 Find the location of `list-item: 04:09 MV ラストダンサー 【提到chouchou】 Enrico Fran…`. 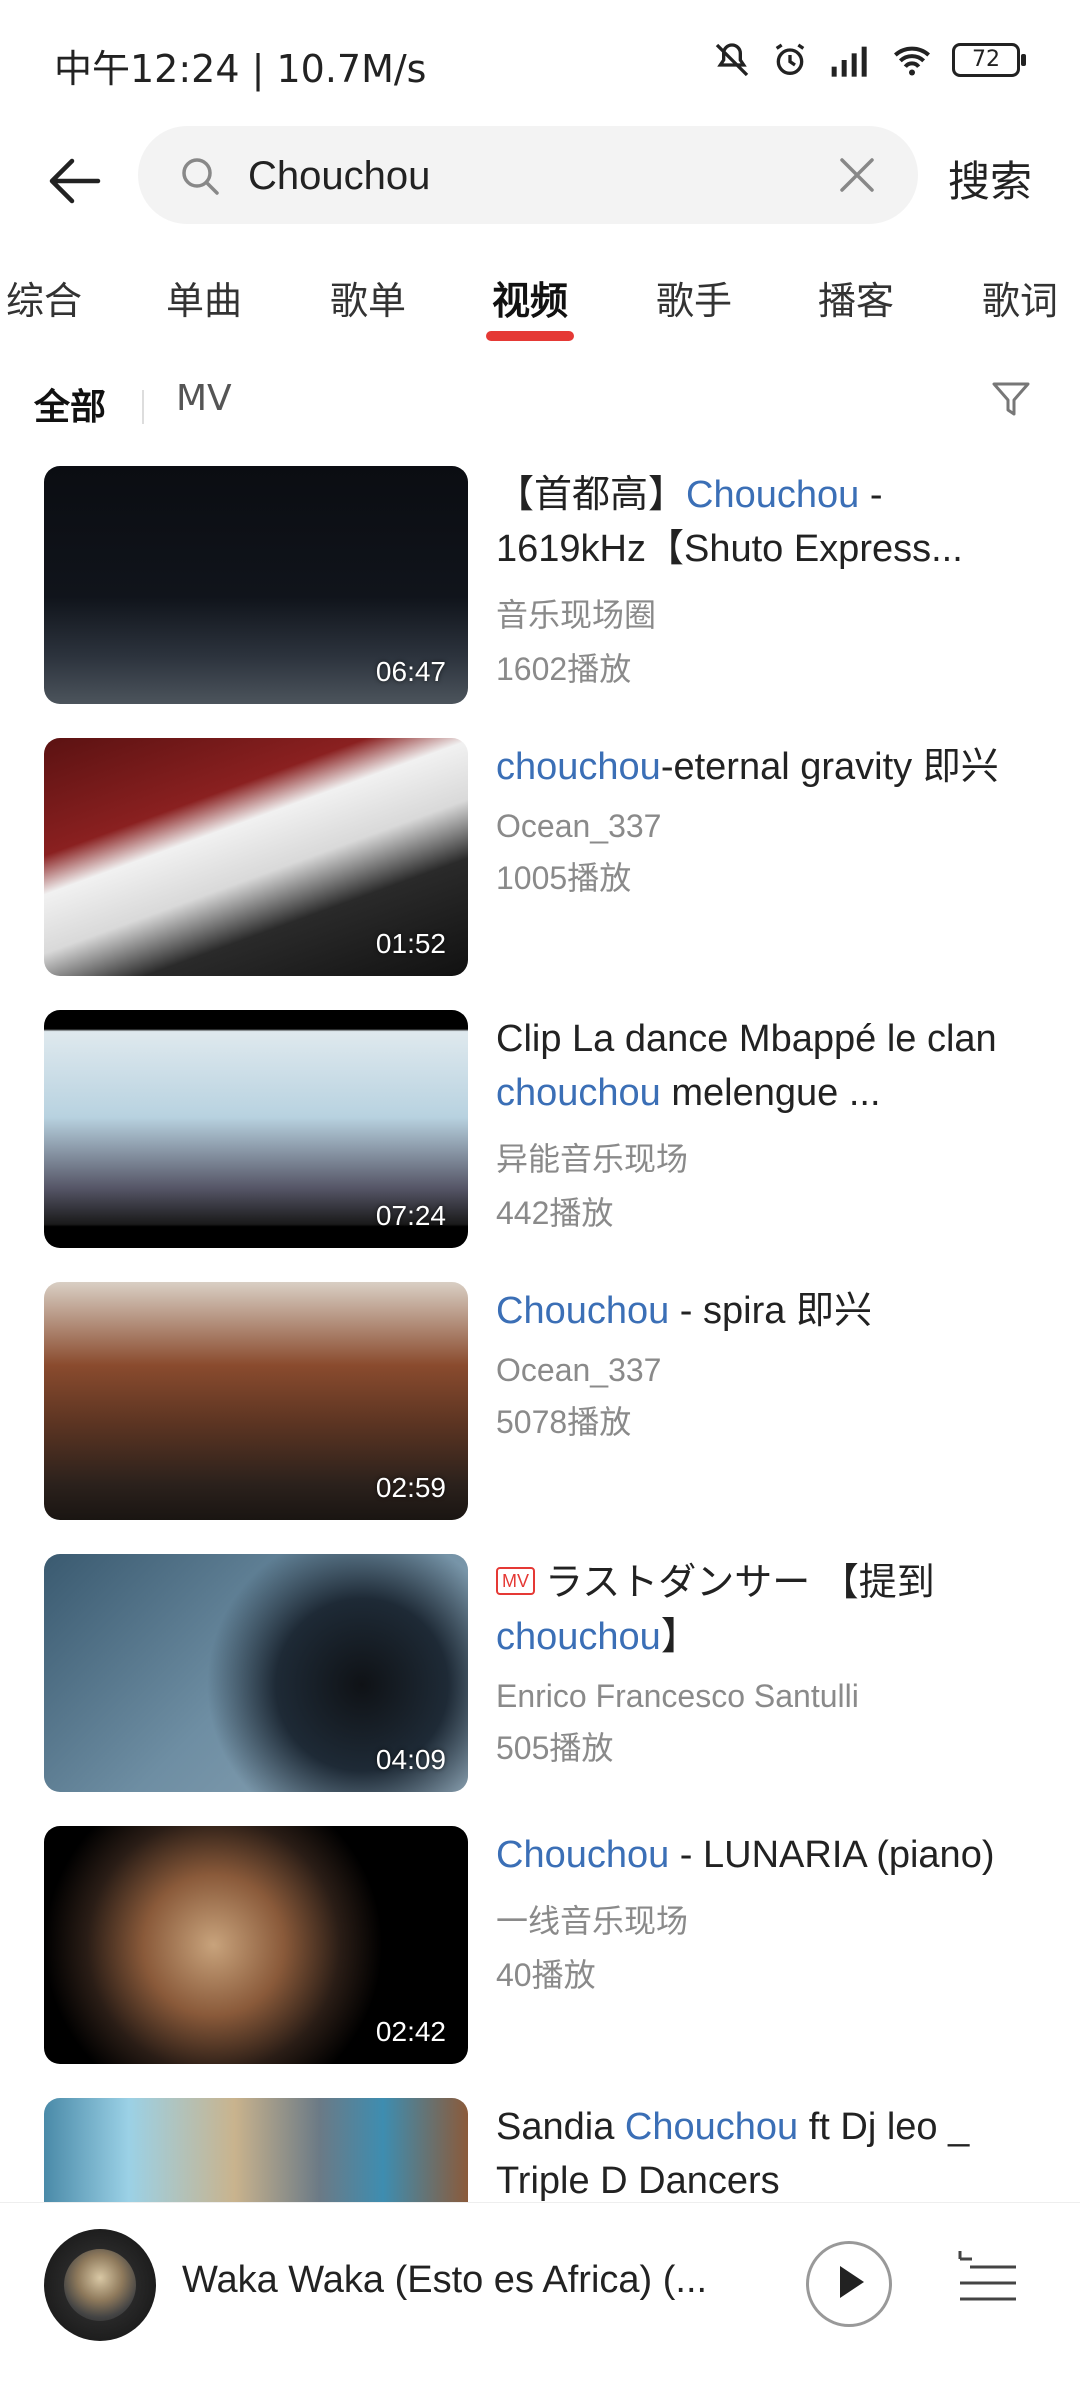

list-item: 04:09 MV ラストダンサー 【提到chouchou】 Enrico Fran… is located at coordinates (540, 1674).